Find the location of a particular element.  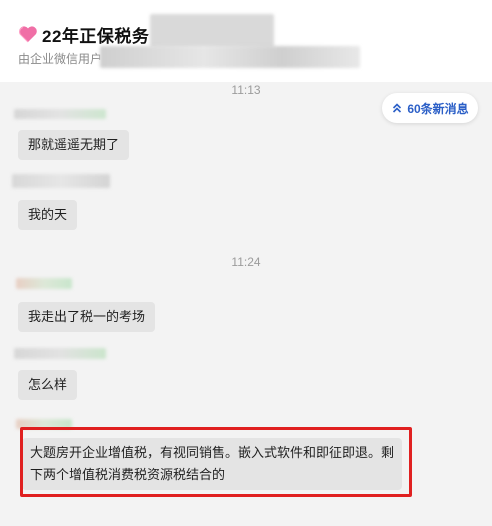

message-bubble: 我走出了税一的考场 is located at coordinates (87, 317).